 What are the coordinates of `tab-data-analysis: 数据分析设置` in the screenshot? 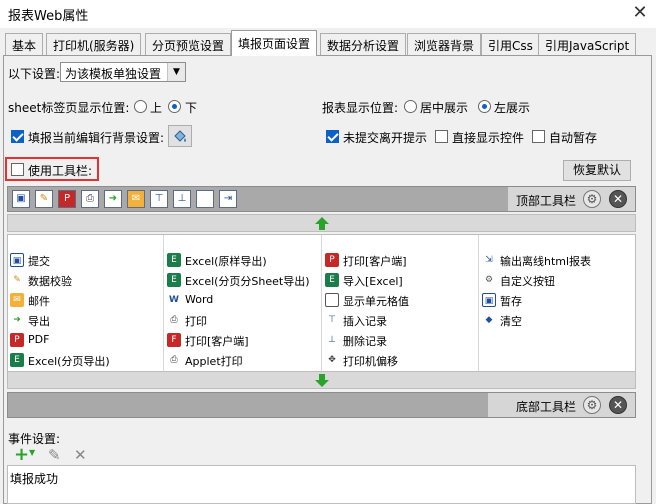 It's located at (363, 44).